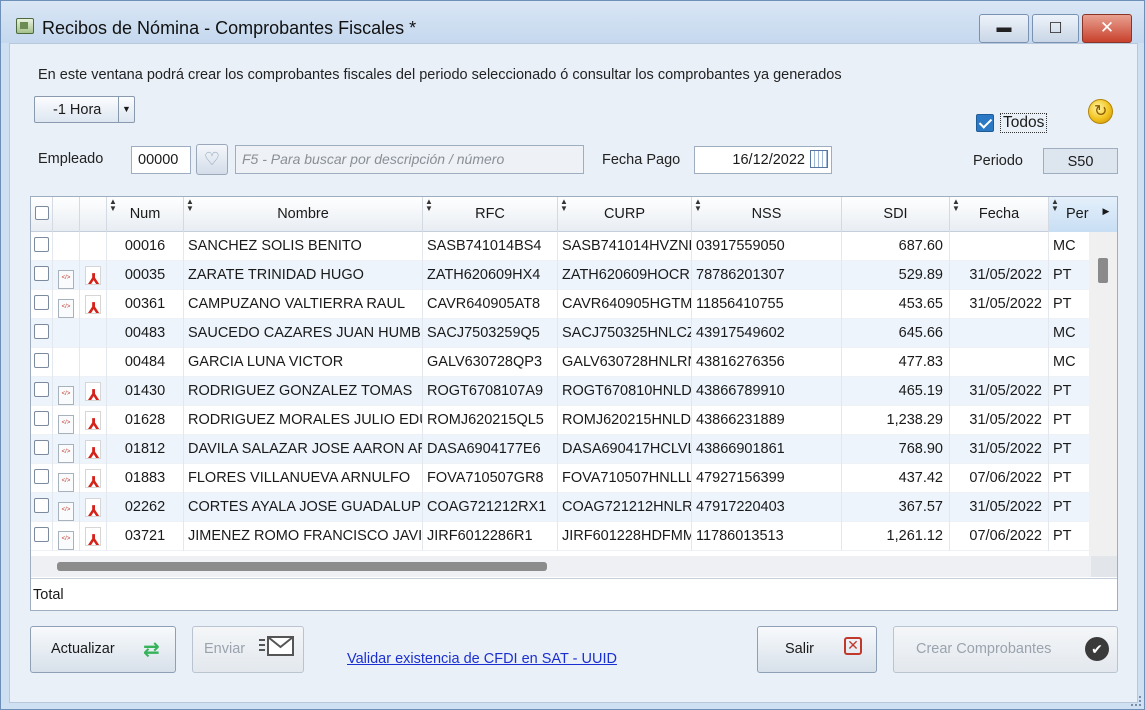 Image resolution: width=1145 pixels, height=710 pixels. Describe the element at coordinates (66, 214) in the screenshot. I see `header-xml` at that location.